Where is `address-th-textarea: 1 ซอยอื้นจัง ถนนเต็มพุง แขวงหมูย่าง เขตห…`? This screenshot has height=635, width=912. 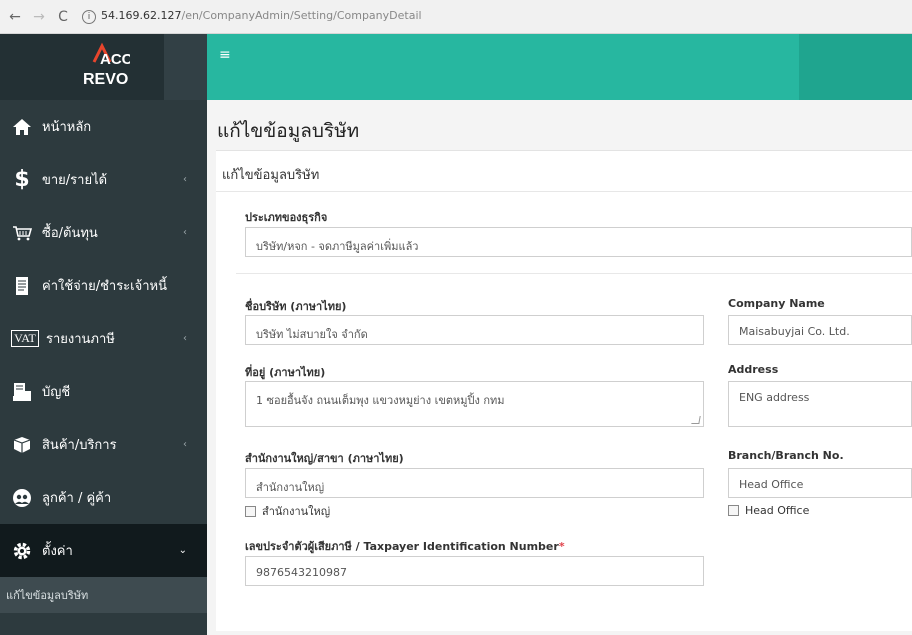
address-th-textarea: 1 ซอยอื้นจัง ถนนเต็มพุง แขวงหมูย่าง เขตห… is located at coordinates (474, 404).